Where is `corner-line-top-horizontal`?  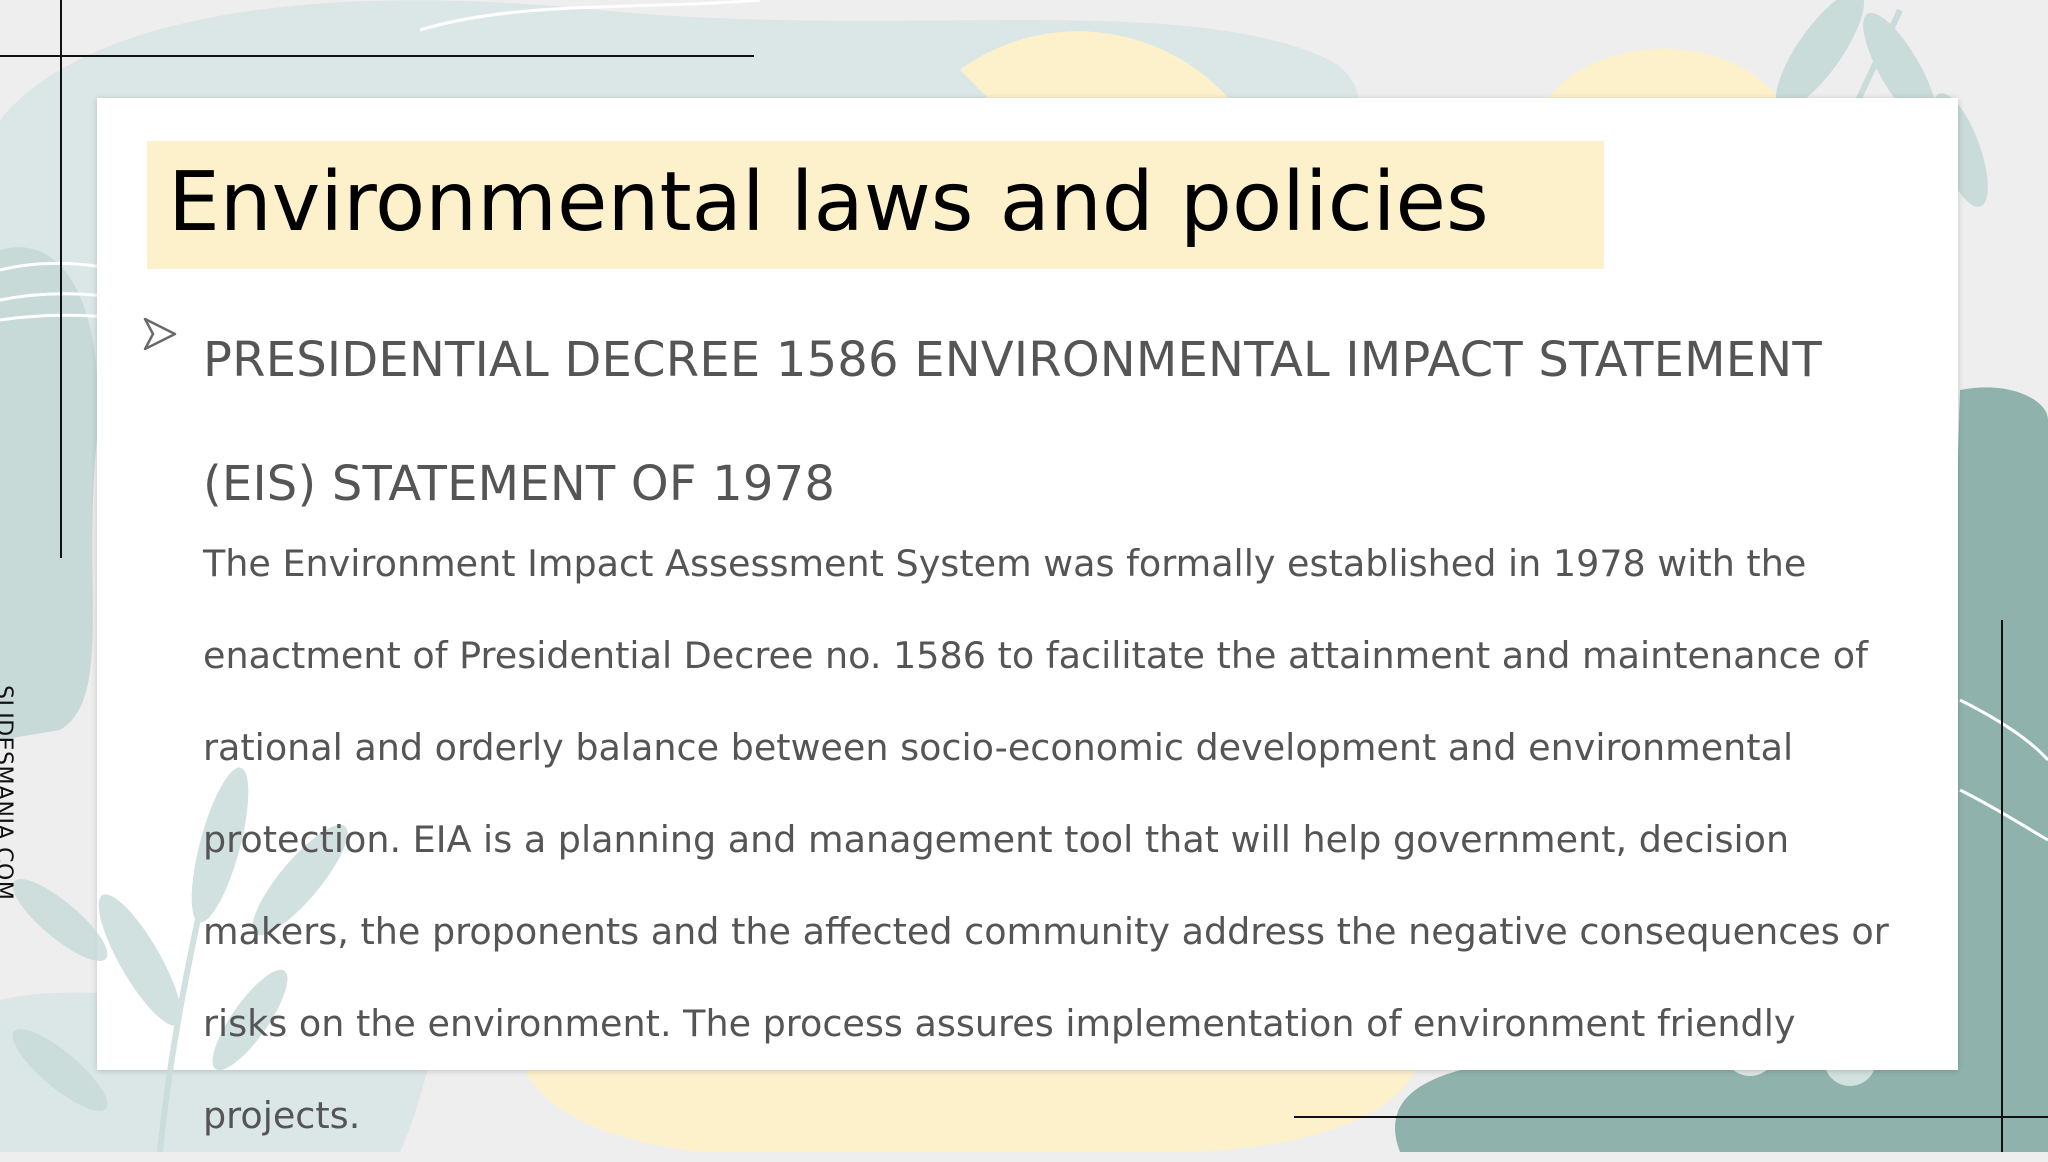 corner-line-top-horizontal is located at coordinates (377, 56).